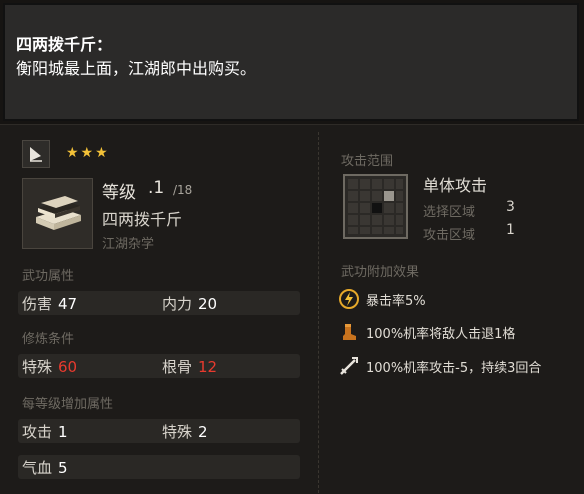 This screenshot has width=584, height=494. Describe the element at coordinates (63, 468) in the screenshot. I see `stat-value: 5` at that location.